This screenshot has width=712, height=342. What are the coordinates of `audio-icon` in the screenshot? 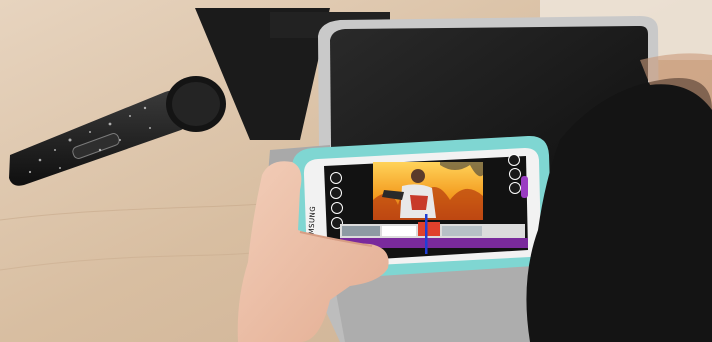 It's located at (337, 208).